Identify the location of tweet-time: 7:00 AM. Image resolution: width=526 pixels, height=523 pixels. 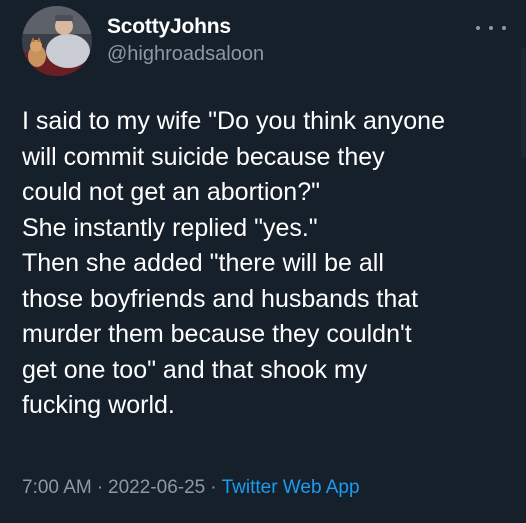
(57, 487).